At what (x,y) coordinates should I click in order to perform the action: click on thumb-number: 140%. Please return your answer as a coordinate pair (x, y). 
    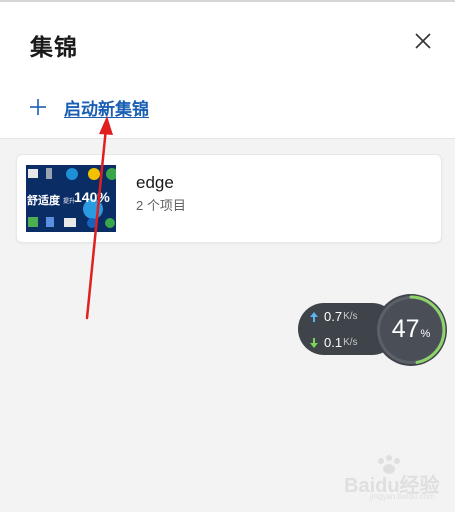
    Looking at the image, I should click on (92, 197).